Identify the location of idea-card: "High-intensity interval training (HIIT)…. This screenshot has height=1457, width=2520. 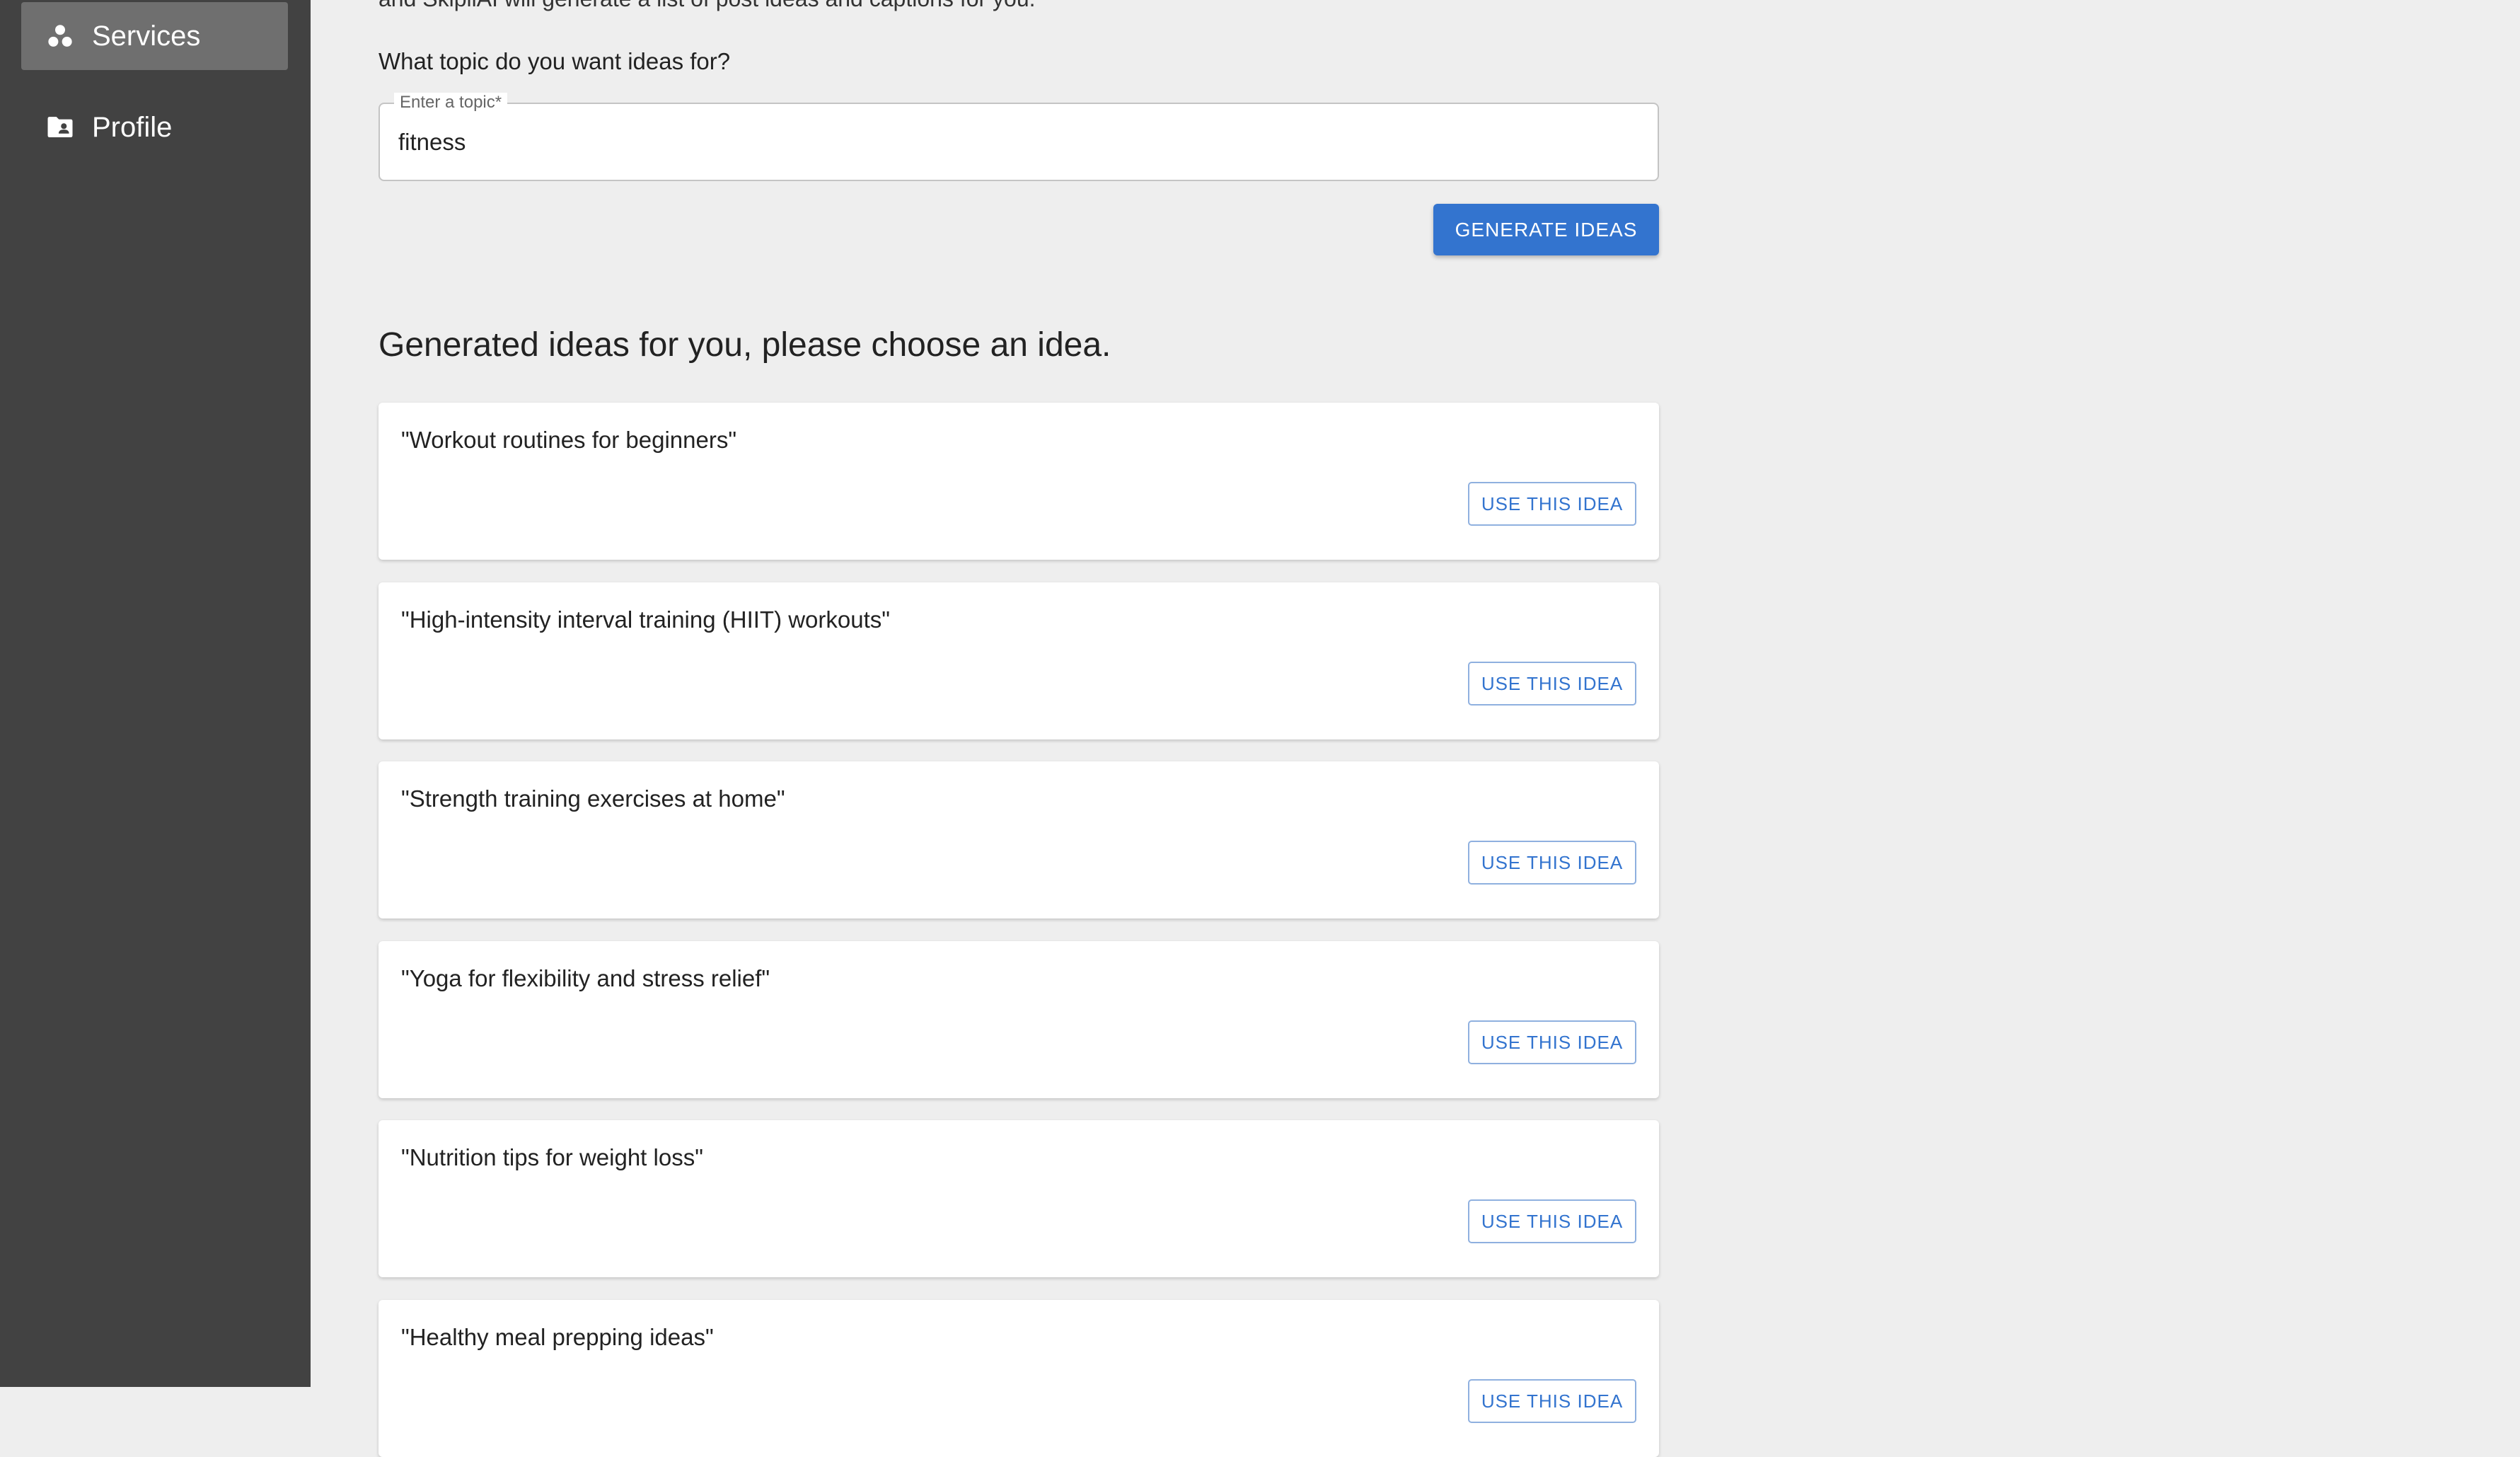
(1019, 660).